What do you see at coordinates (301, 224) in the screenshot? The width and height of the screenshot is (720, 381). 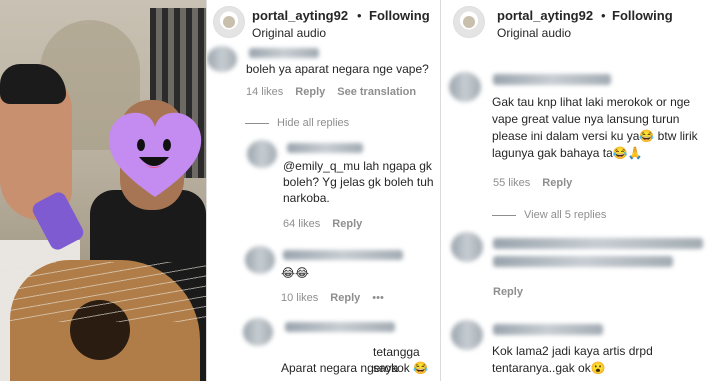 I see `likes-count: 64 likes` at bounding box center [301, 224].